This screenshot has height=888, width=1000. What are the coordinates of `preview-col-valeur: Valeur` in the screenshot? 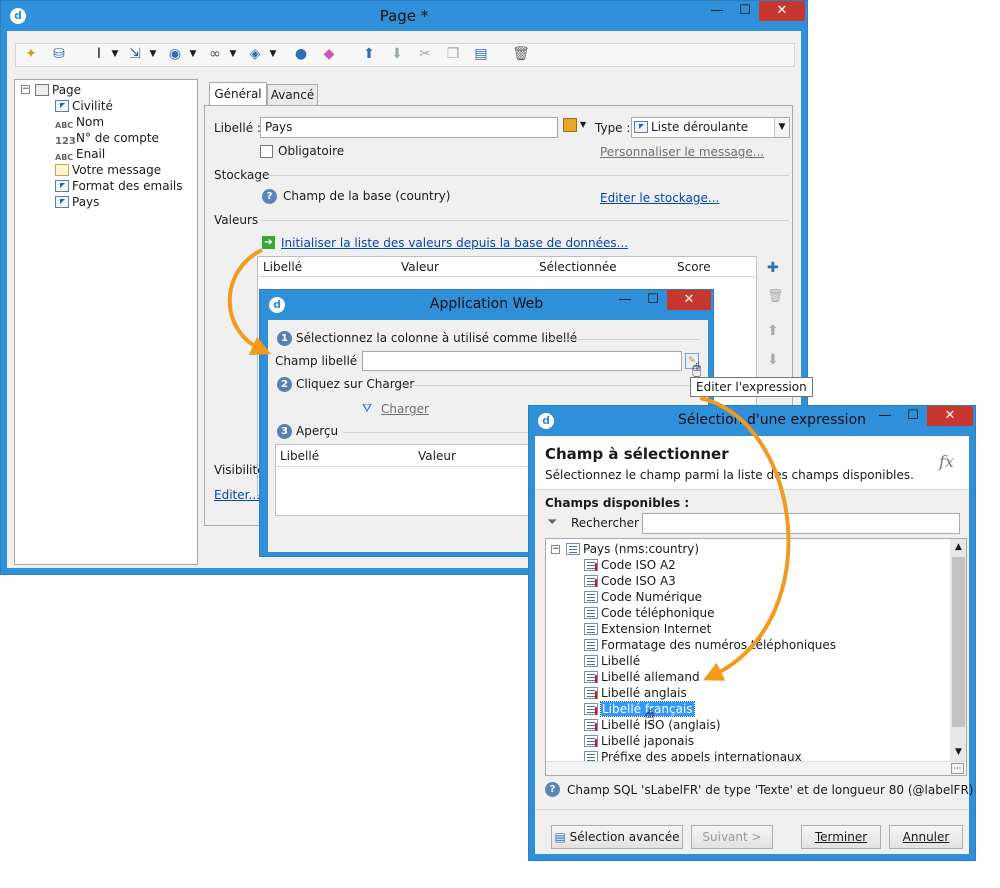 It's located at (437, 456).